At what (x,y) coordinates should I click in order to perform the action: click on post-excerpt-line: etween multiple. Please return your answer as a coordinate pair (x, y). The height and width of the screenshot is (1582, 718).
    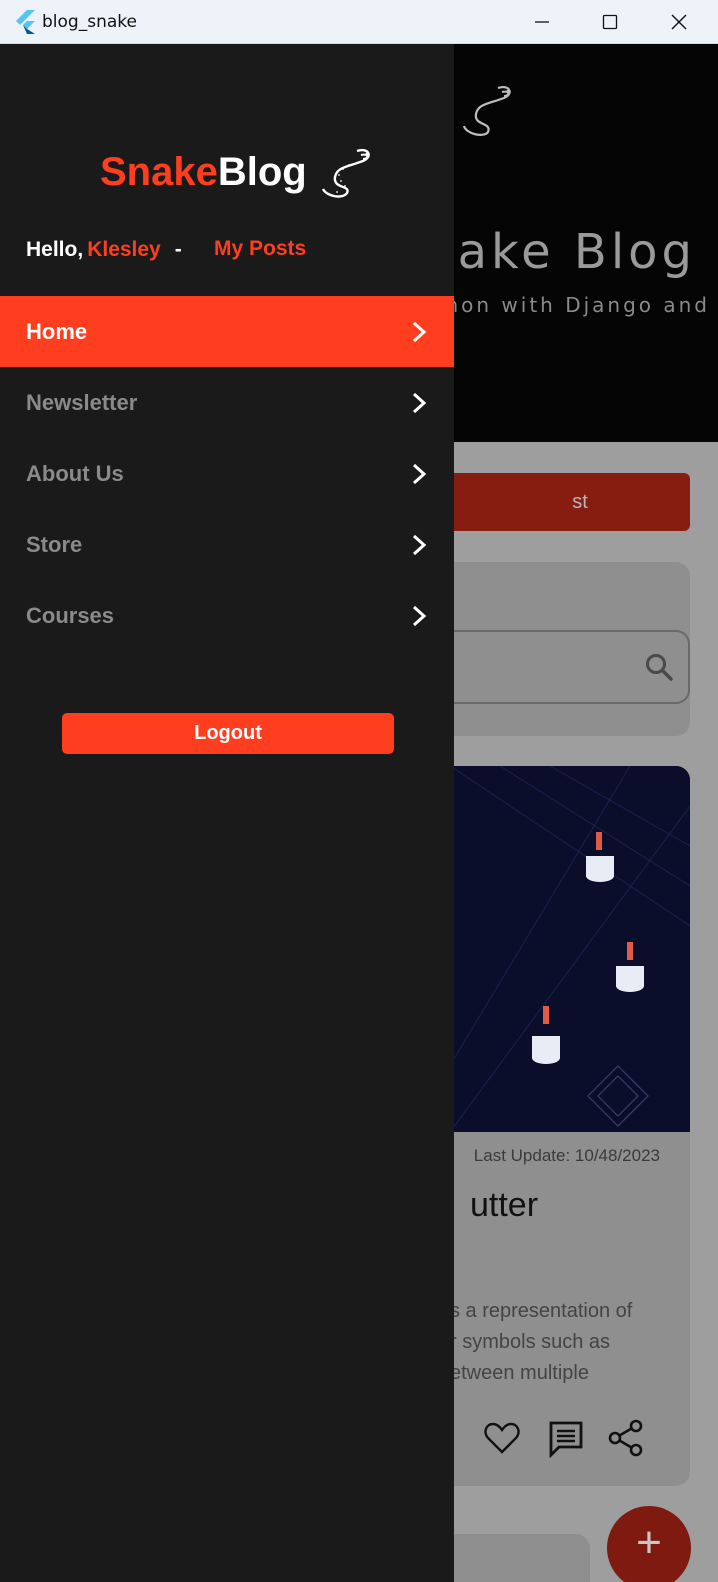
    Looking at the image, I should click on (519, 1373).